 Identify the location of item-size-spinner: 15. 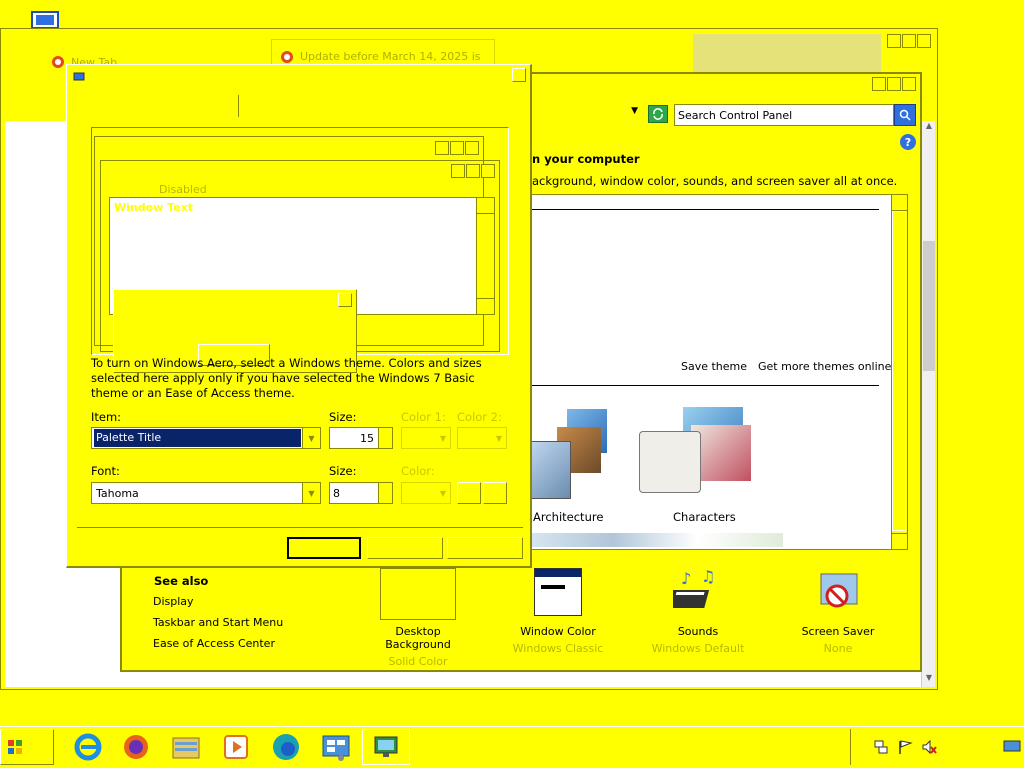
(361, 438).